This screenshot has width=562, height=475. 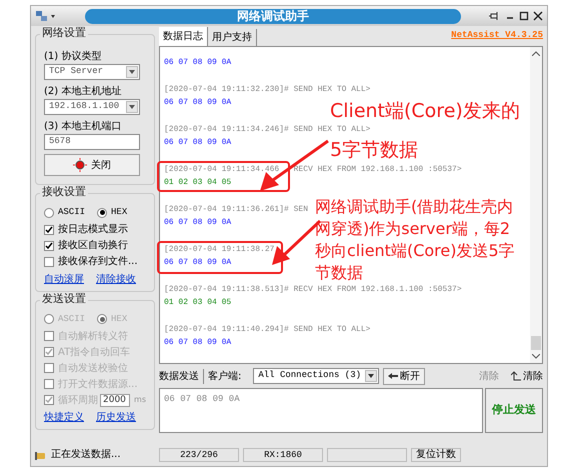 I want to click on status-field: 223/296, so click(x=199, y=455).